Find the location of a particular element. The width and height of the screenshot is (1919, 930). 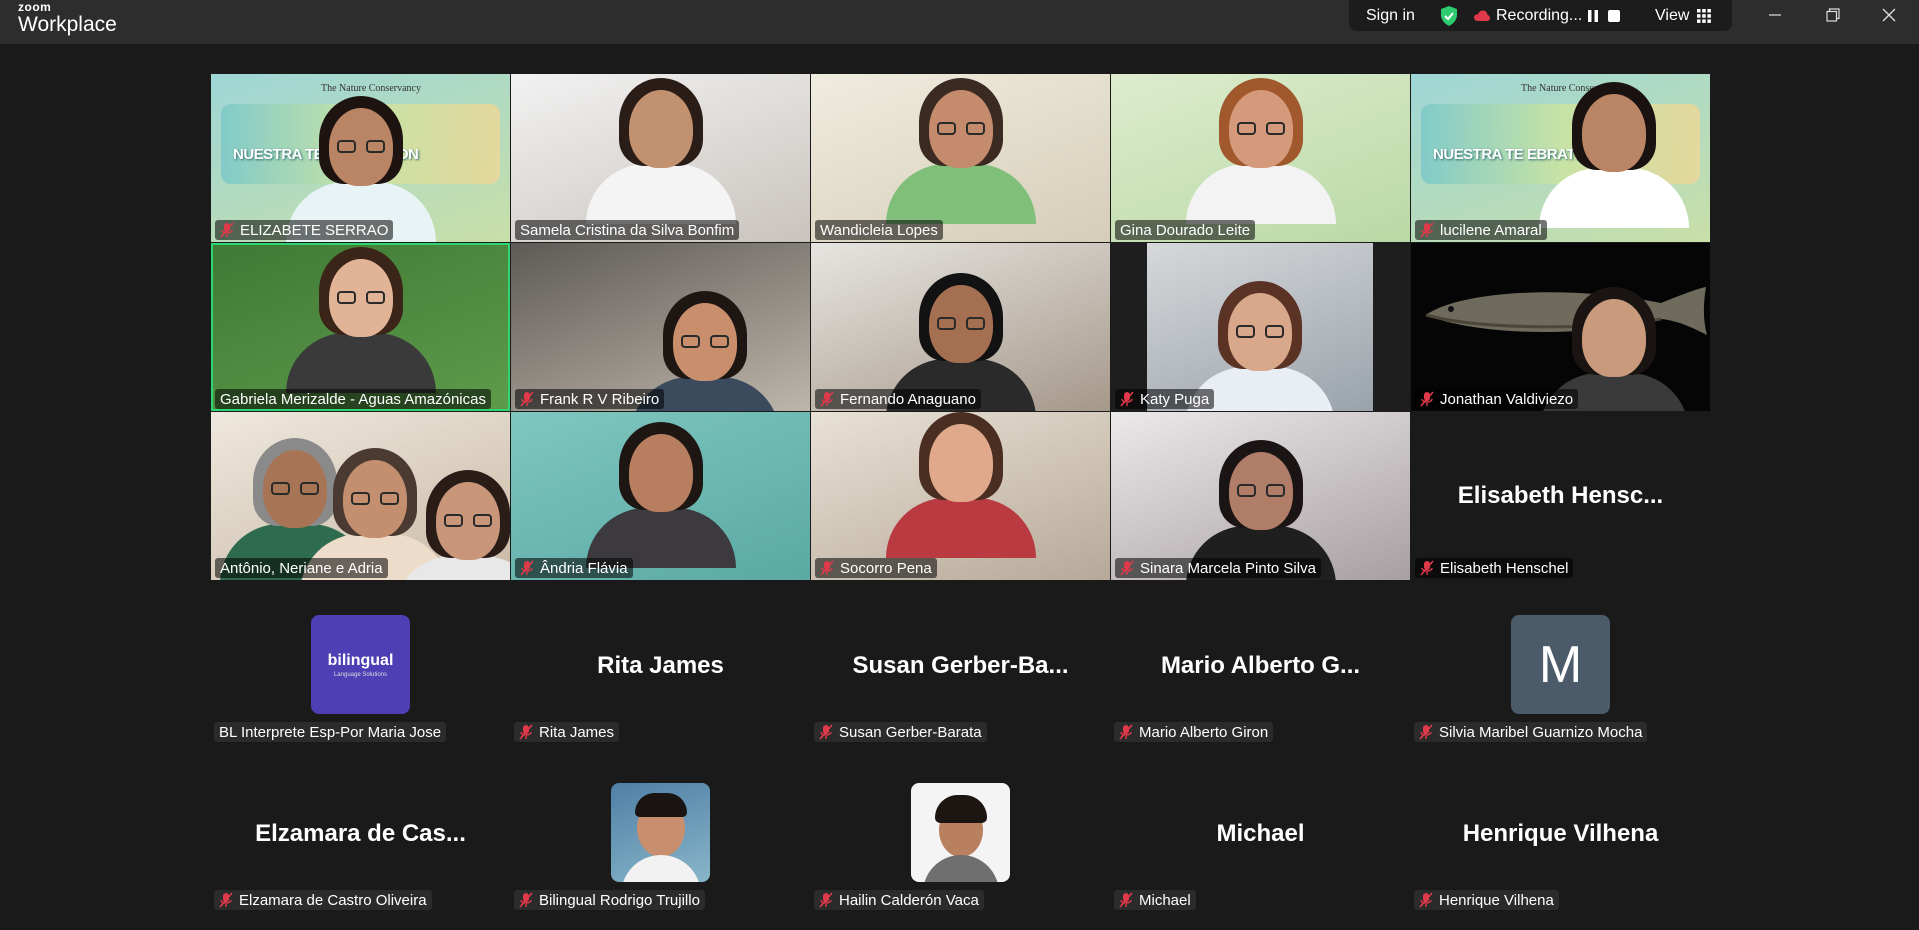

participant-name: Gabriela Merizalde - Aguas Amazónicas is located at coordinates (353, 399).